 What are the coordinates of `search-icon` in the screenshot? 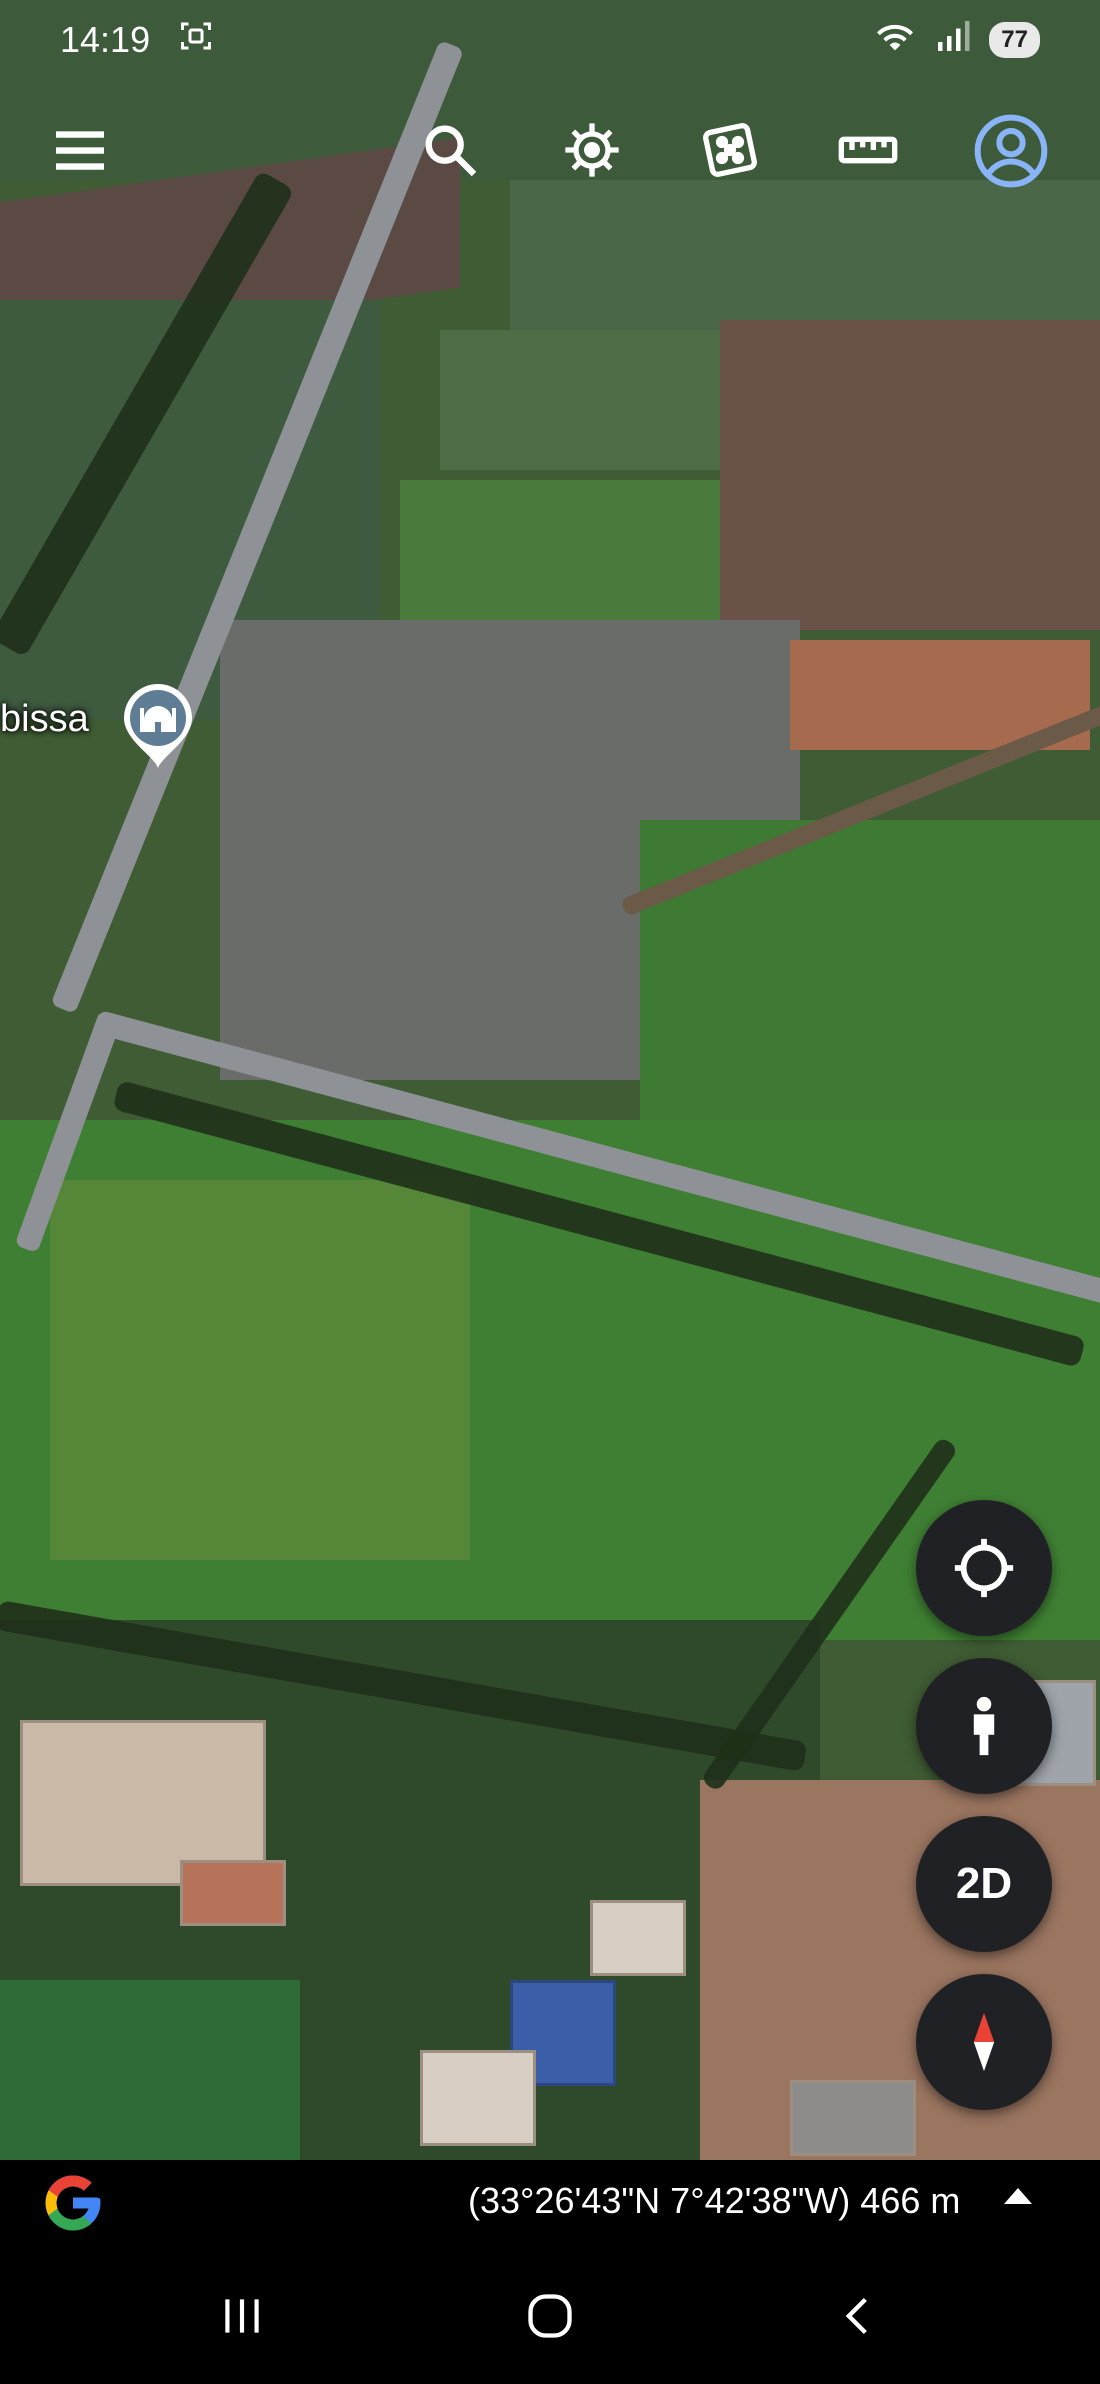 It's located at (451, 151).